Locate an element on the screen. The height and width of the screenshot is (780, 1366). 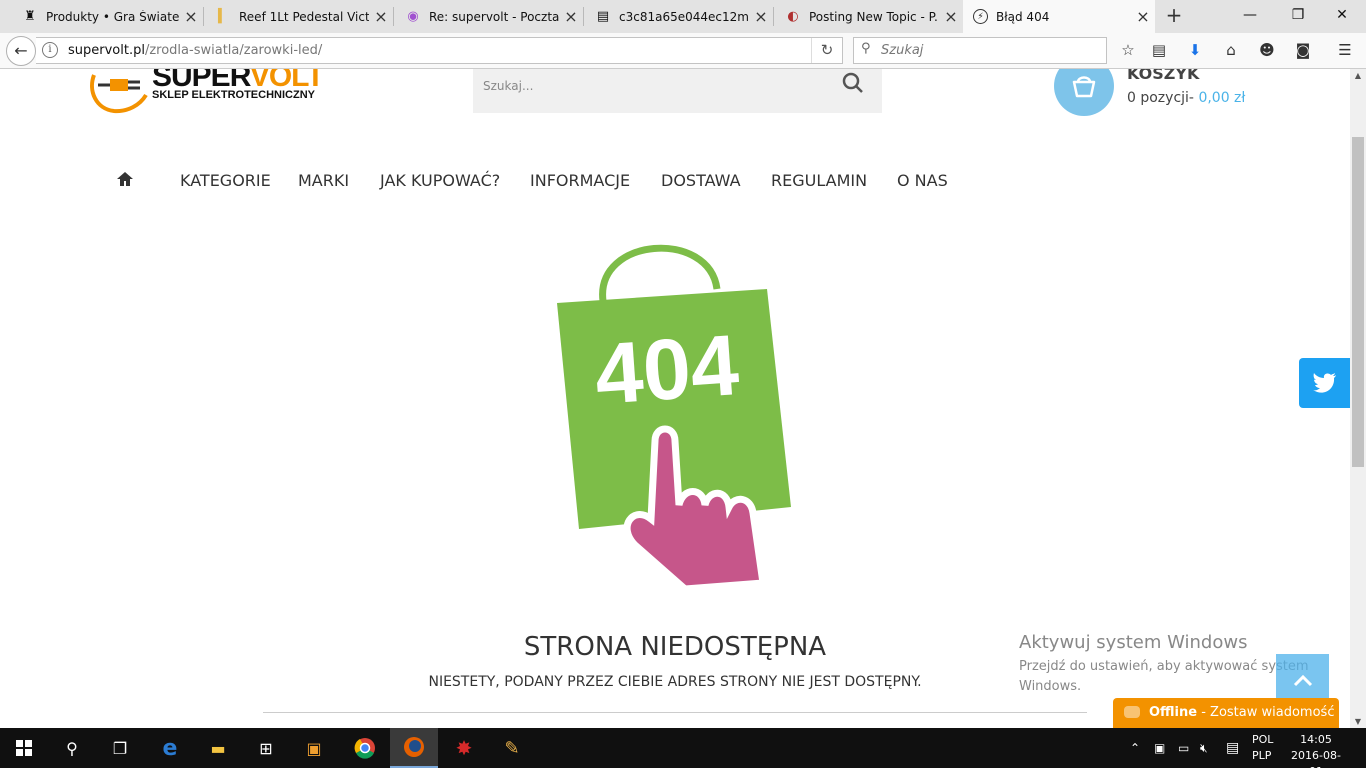
close-window-icon: ✕ is located at coordinates (1342, 15).